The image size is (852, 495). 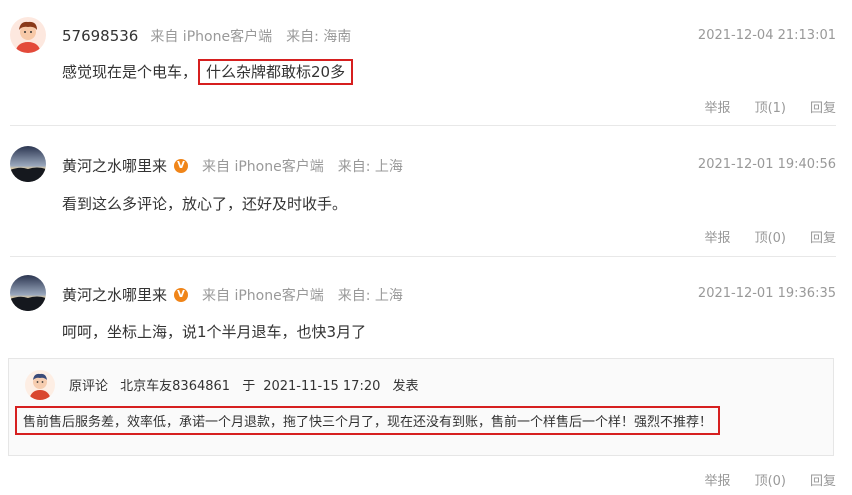 What do you see at coordinates (405, 386) in the screenshot?
I see `quote-action: 发表` at bounding box center [405, 386].